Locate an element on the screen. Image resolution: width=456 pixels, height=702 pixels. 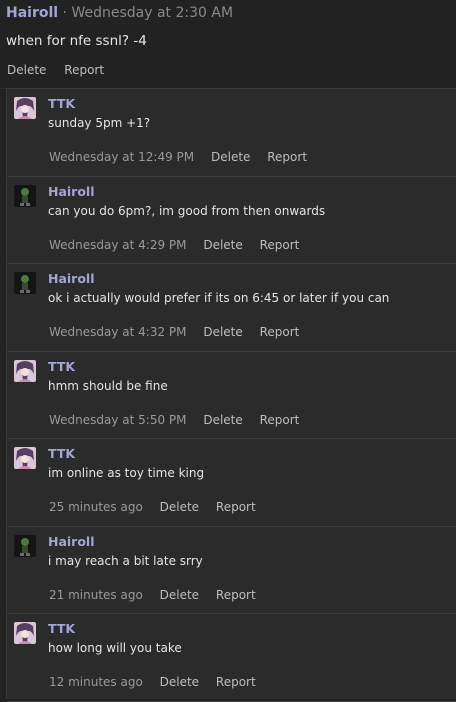
comment-meta: Wednesday at 5:50 PM Delete Report is located at coordinates (174, 420).